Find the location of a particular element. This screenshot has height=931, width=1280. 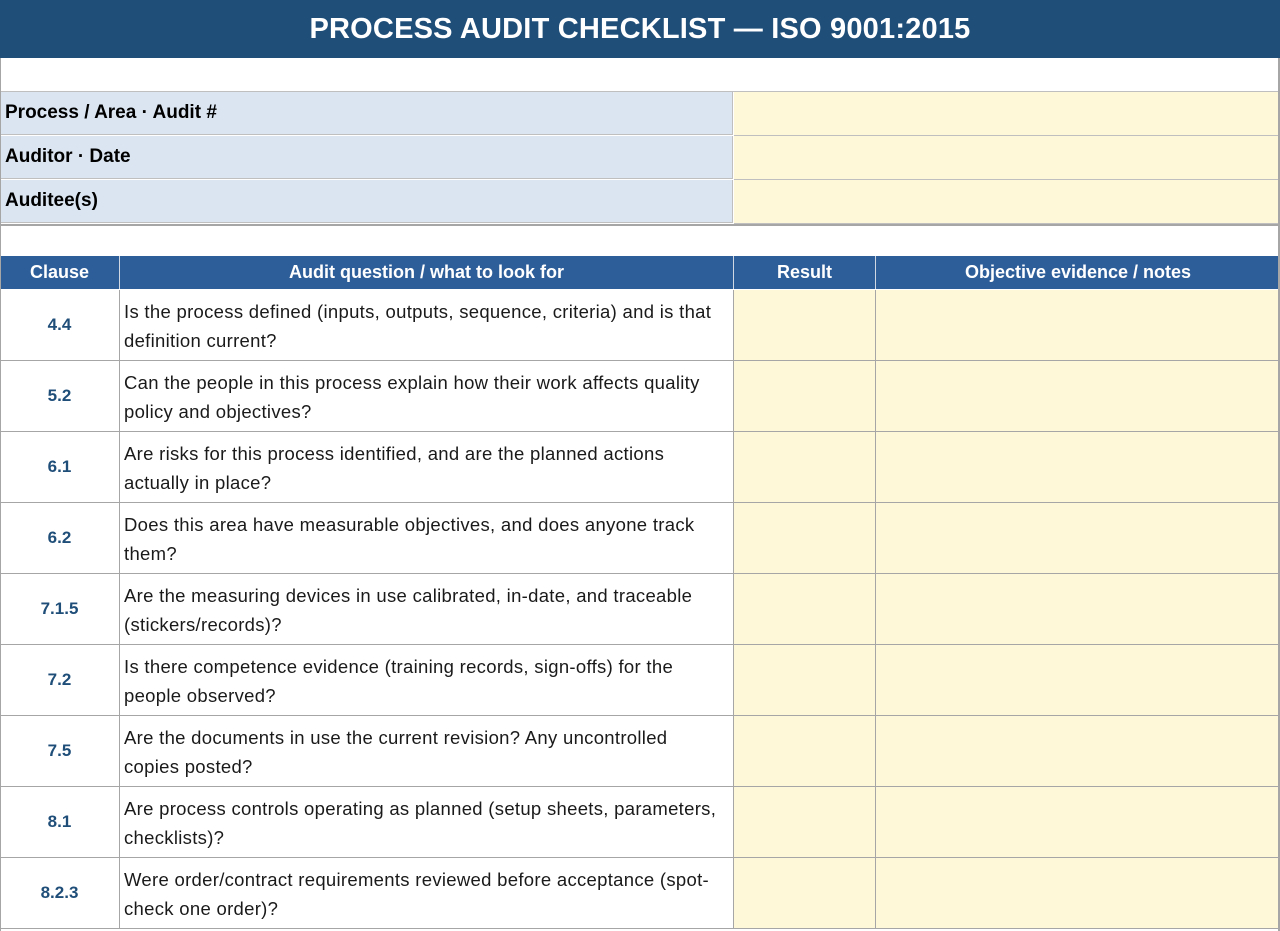

info-label: Auditee(s) is located at coordinates (366, 201).